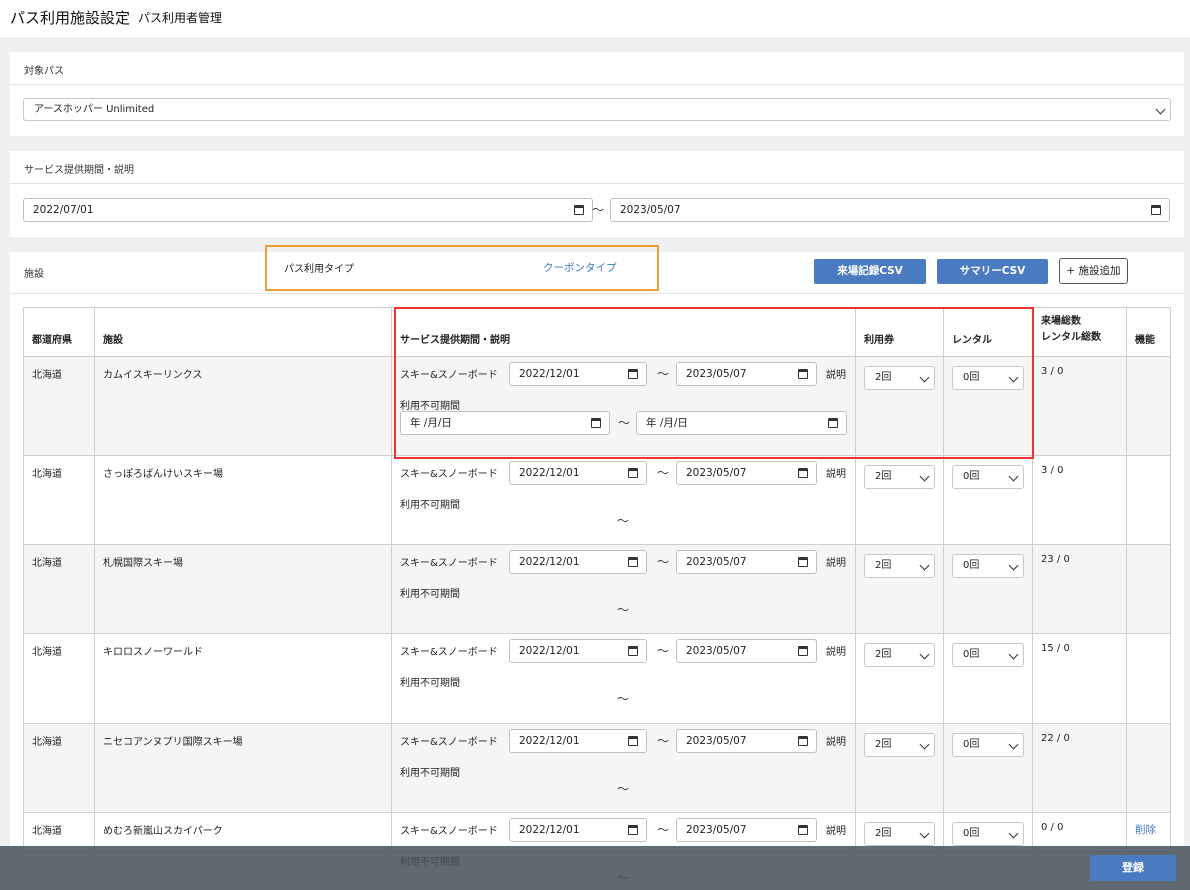 The width and height of the screenshot is (1190, 890). What do you see at coordinates (870, 271) in the screenshot?
I see `visit-csv-button: 来場記録CSV` at bounding box center [870, 271].